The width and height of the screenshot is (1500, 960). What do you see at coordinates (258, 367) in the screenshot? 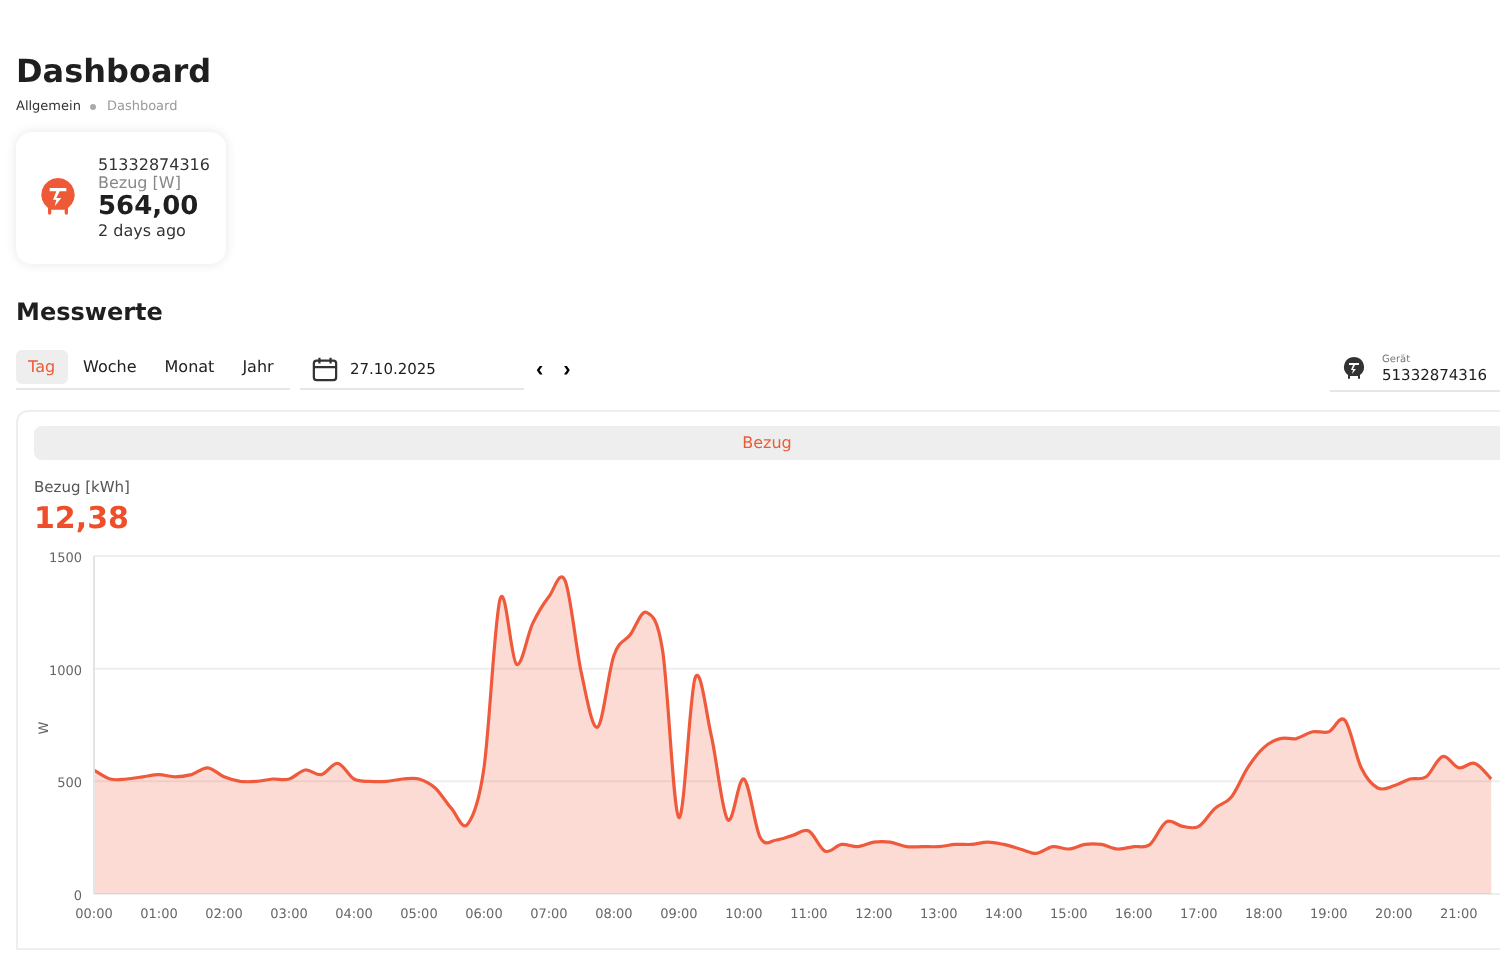
I see `period-tab: Jahr` at bounding box center [258, 367].